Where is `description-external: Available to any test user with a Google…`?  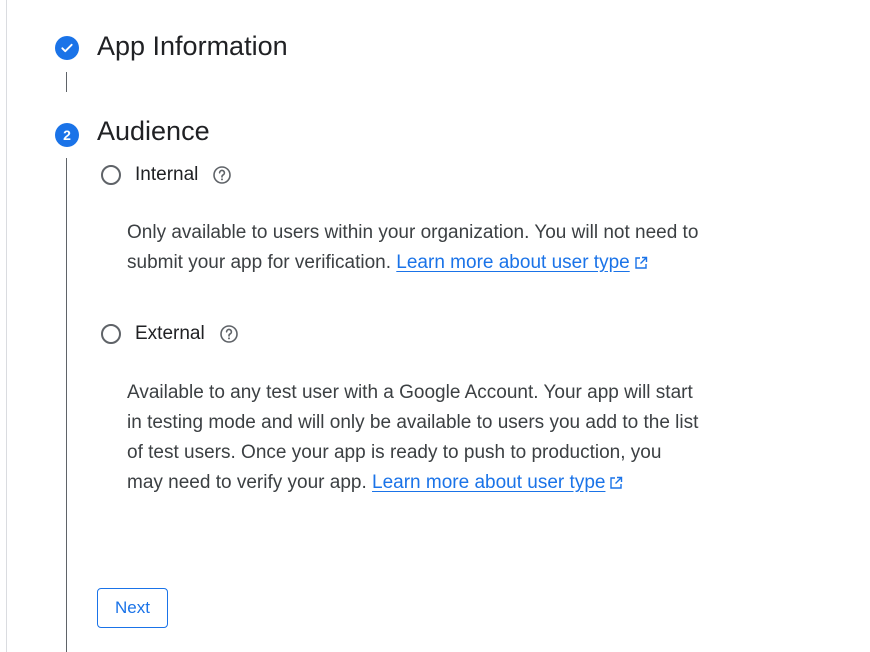
description-external: Available to any test user with a Google… is located at coordinates (414, 438).